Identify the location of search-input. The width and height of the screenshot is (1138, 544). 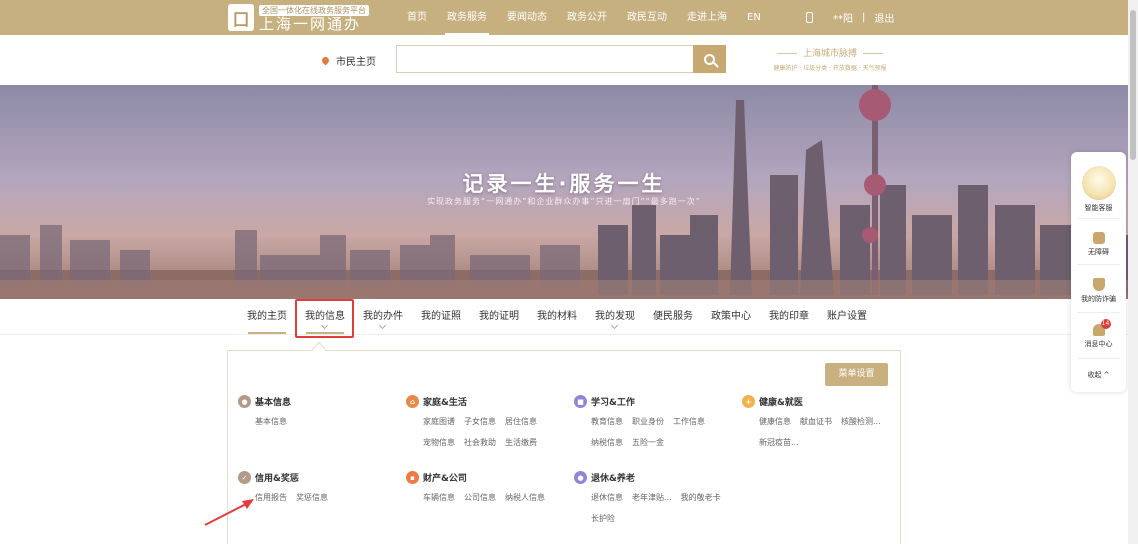
(545, 59).